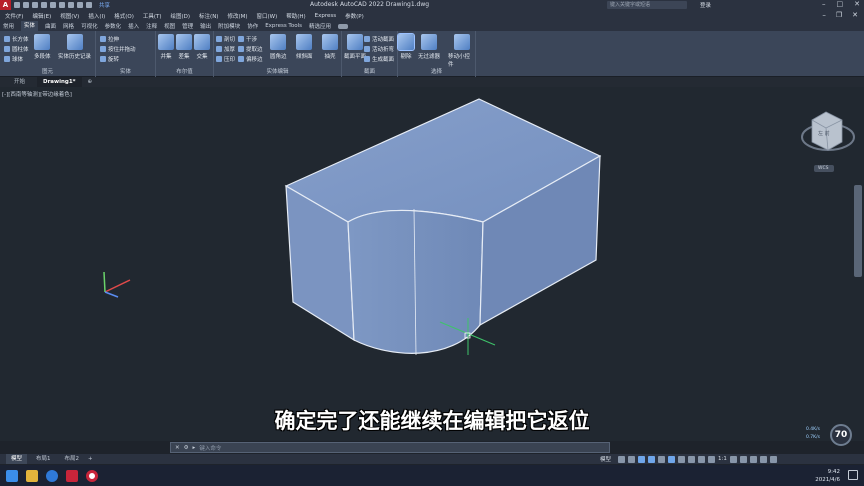  I want to click on system-clock: 9:42 2021/4/6, so click(827, 476).